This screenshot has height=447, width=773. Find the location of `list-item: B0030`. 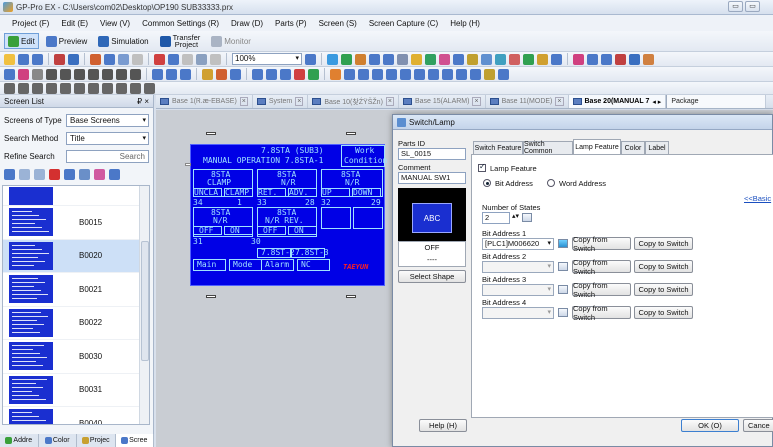

list-item: B0030 is located at coordinates (76, 357).